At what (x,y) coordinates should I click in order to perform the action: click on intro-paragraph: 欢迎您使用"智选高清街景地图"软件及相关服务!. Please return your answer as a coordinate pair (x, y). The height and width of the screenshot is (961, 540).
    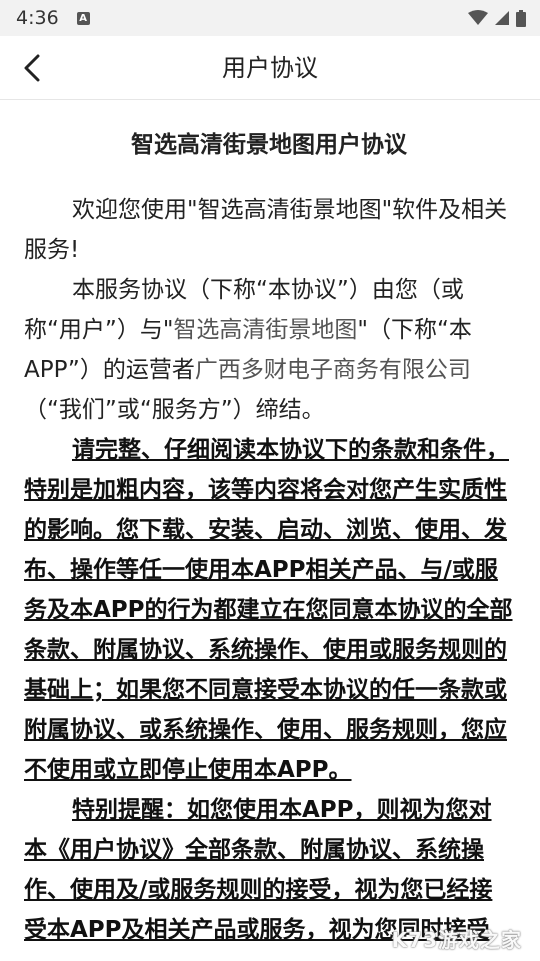
    Looking at the image, I should click on (266, 230).